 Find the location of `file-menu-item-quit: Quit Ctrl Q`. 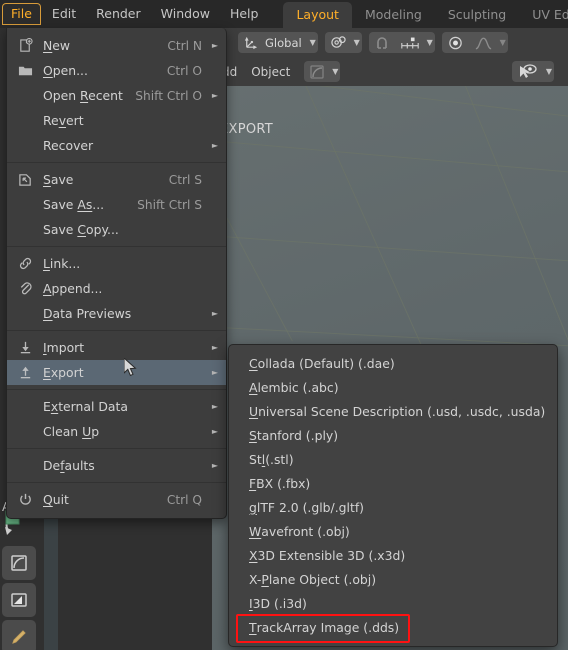

file-menu-item-quit: Quit Ctrl Q is located at coordinates (116, 499).